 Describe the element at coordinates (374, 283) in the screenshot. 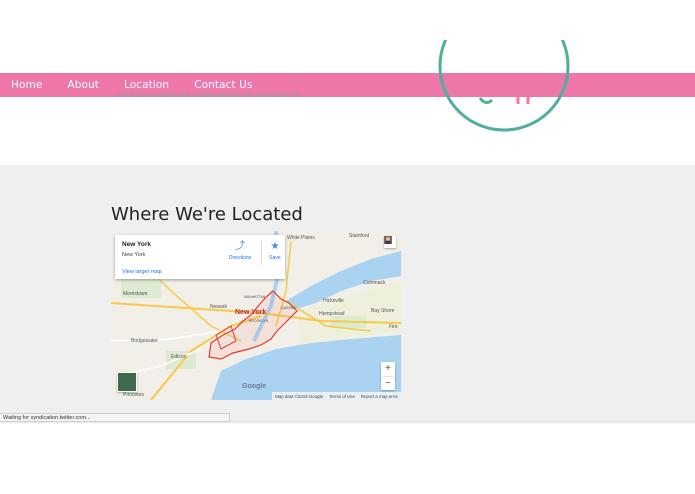

I see `map-label: Commack` at that location.